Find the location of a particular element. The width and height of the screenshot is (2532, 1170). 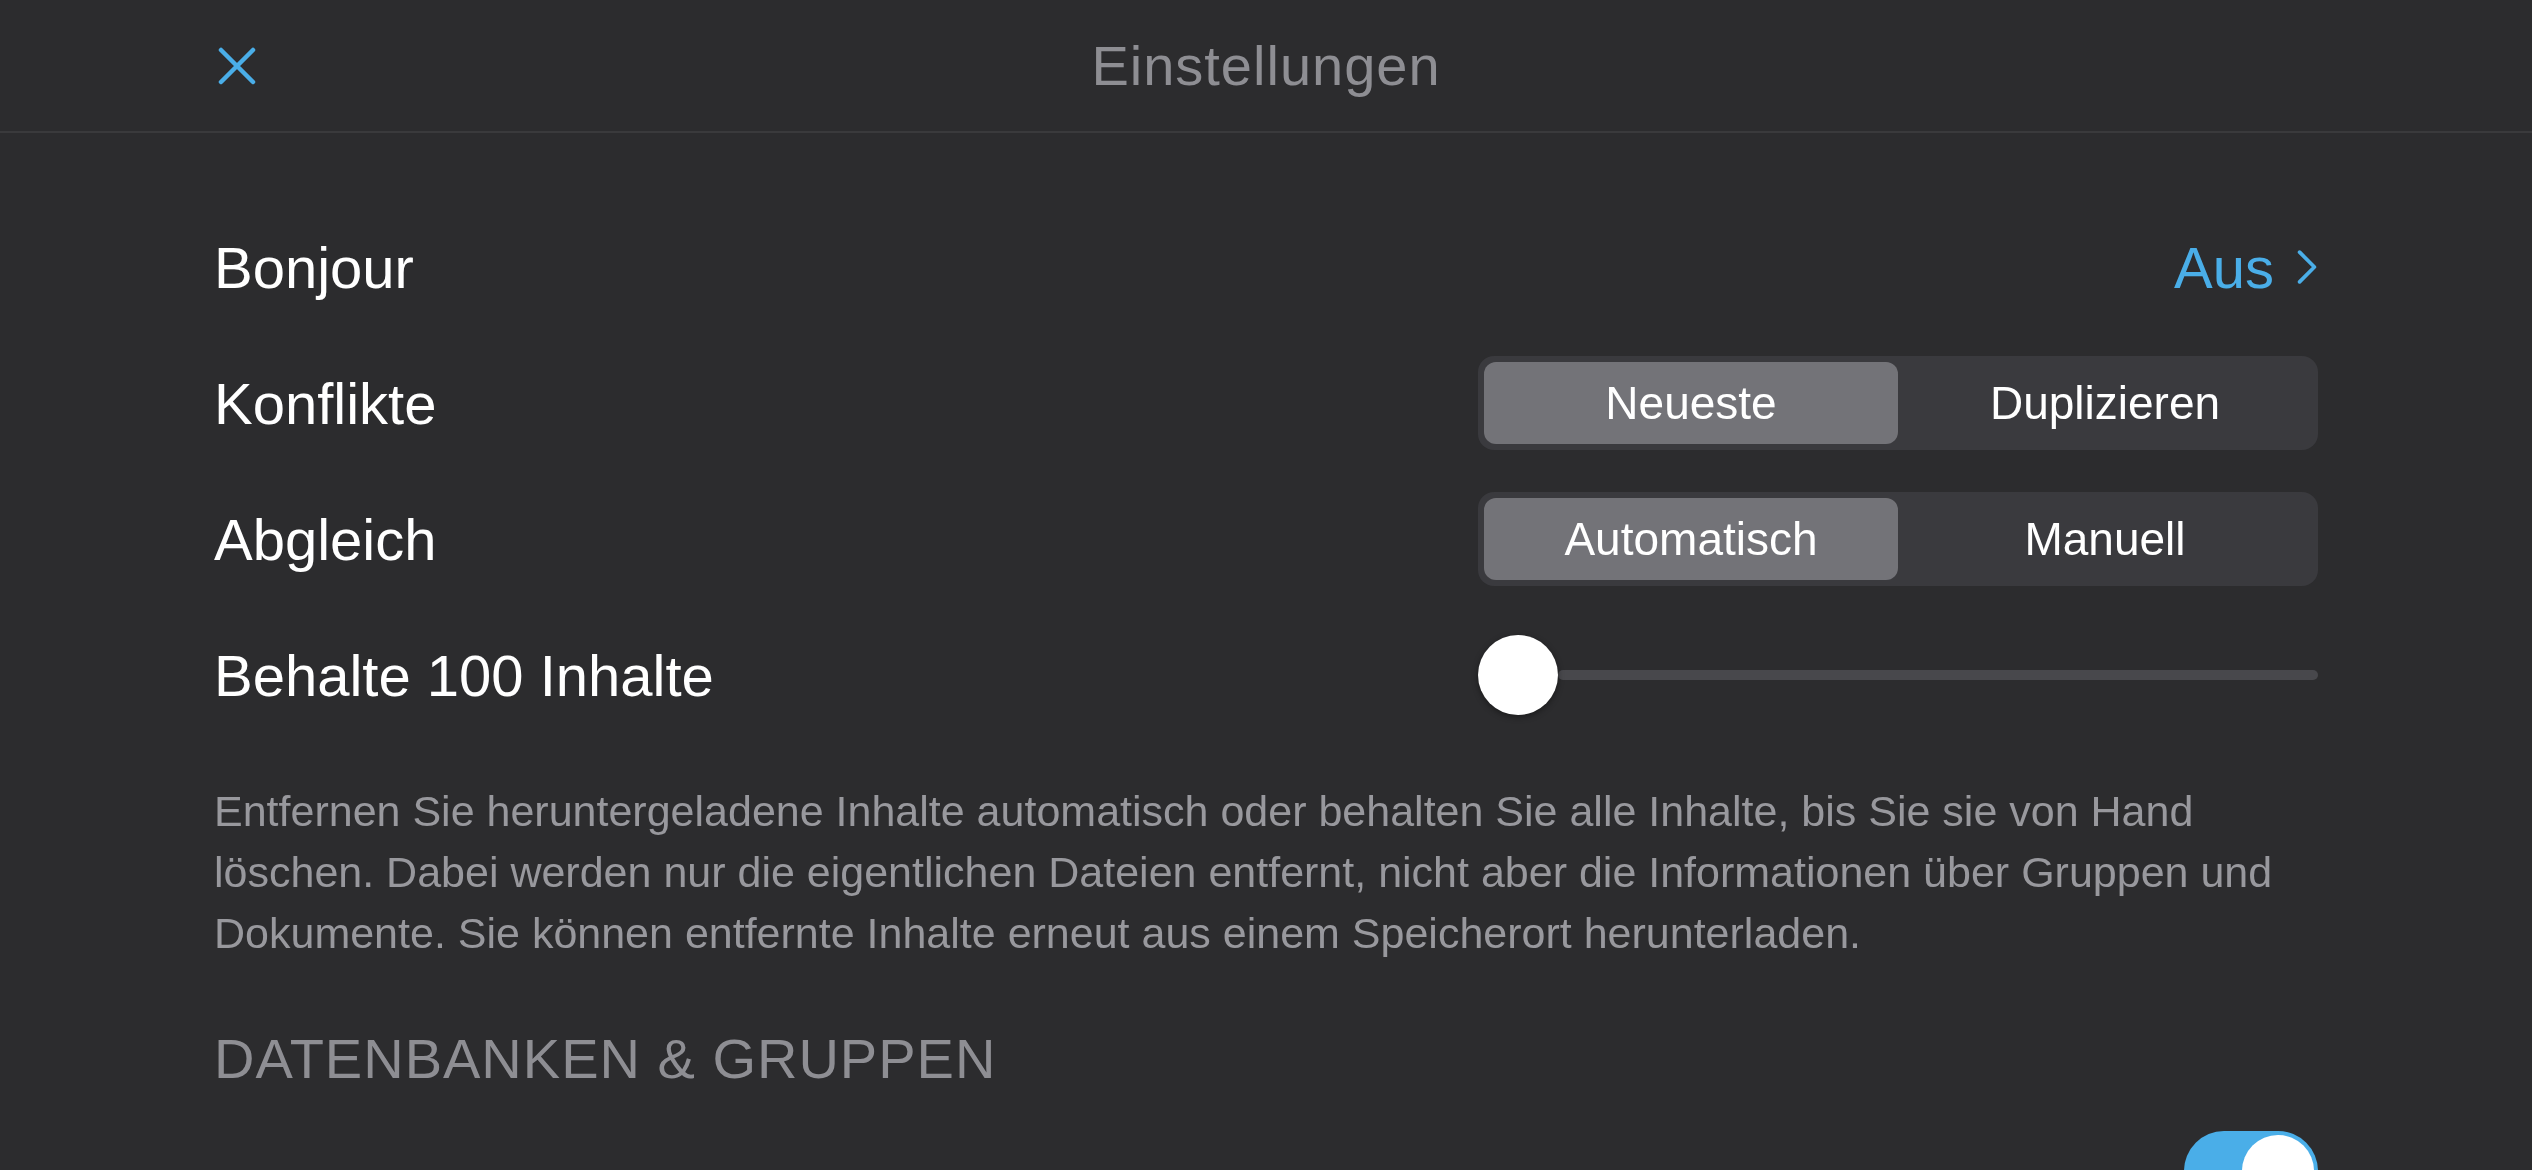

segment-option: Automatisch is located at coordinates (1691, 539).